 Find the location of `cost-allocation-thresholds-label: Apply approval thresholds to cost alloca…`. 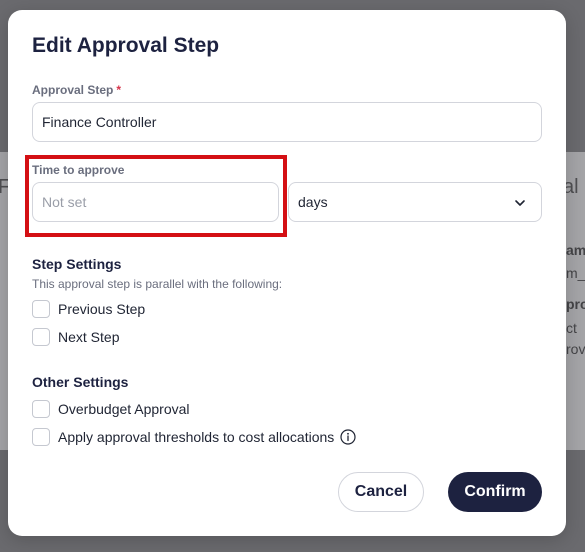

cost-allocation-thresholds-label: Apply approval thresholds to cost alloca… is located at coordinates (196, 437).